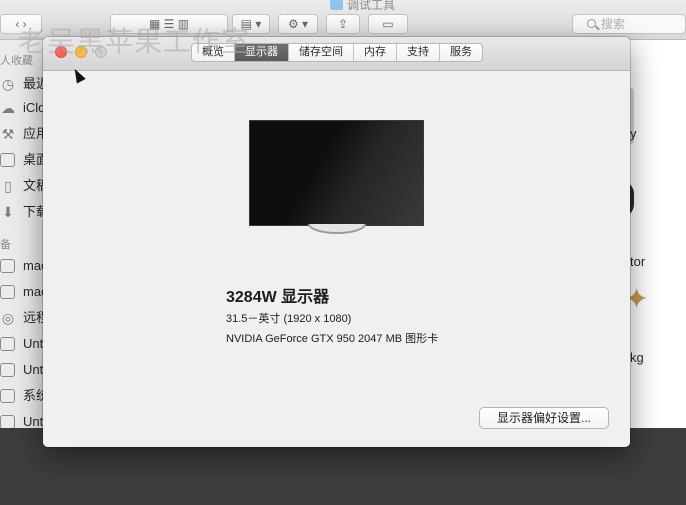  Describe the element at coordinates (8, 134) in the screenshot. I see `applications-icon: ⚒` at that location.